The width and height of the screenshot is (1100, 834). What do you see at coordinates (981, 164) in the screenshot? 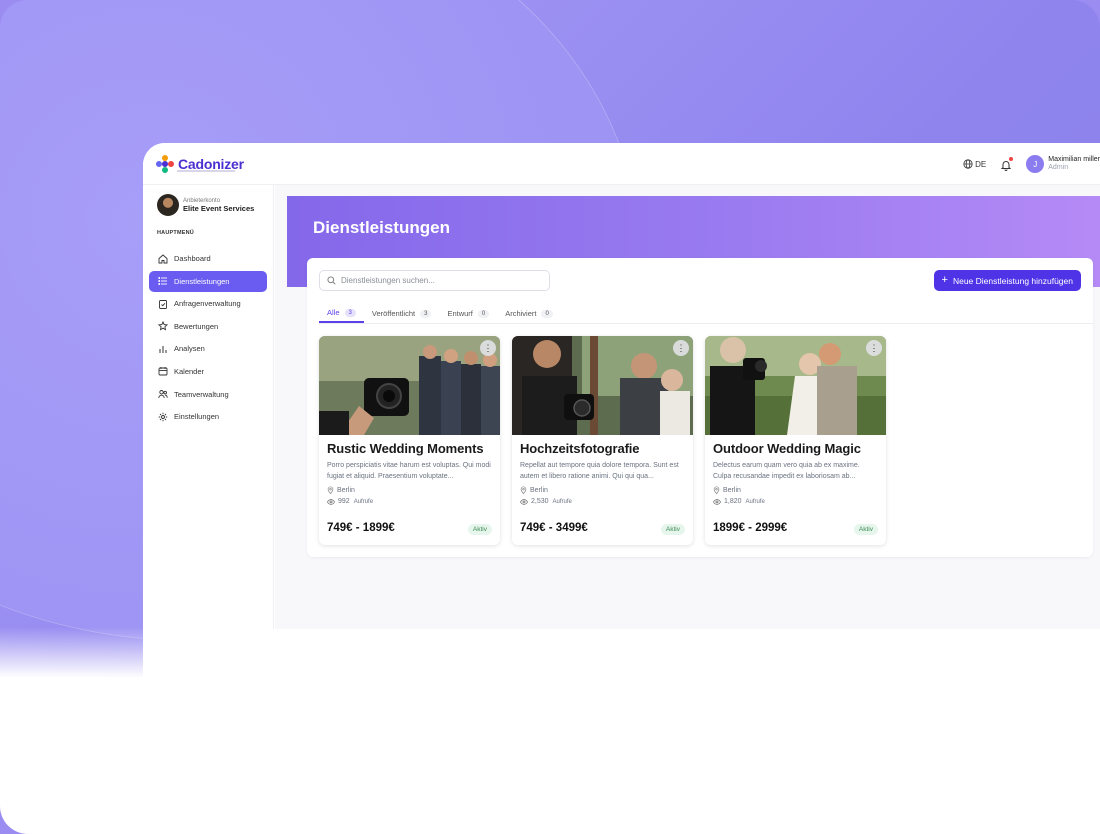
I see `language-label: DE` at bounding box center [981, 164].